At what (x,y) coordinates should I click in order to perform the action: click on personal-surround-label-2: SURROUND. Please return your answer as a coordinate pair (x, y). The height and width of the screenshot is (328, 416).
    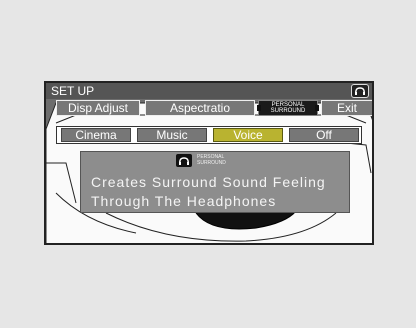
    Looking at the image, I should click on (288, 111).